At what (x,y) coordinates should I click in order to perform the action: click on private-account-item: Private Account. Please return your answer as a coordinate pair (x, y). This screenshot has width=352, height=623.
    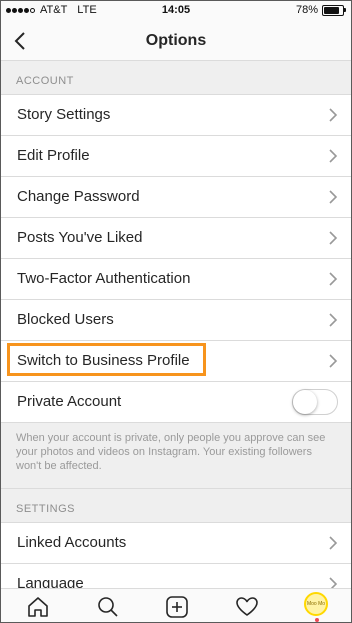
    Looking at the image, I should click on (176, 402).